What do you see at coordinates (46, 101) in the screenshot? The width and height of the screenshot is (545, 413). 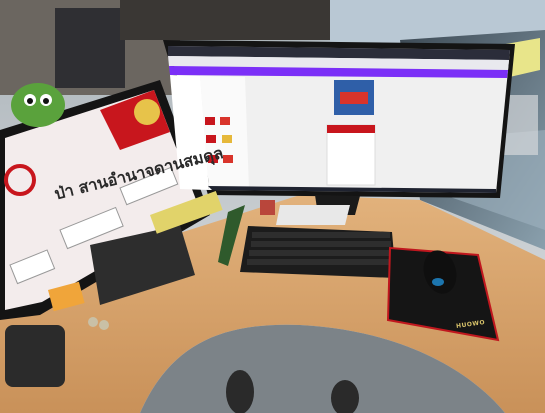 I see `plush-pupil-right` at bounding box center [46, 101].